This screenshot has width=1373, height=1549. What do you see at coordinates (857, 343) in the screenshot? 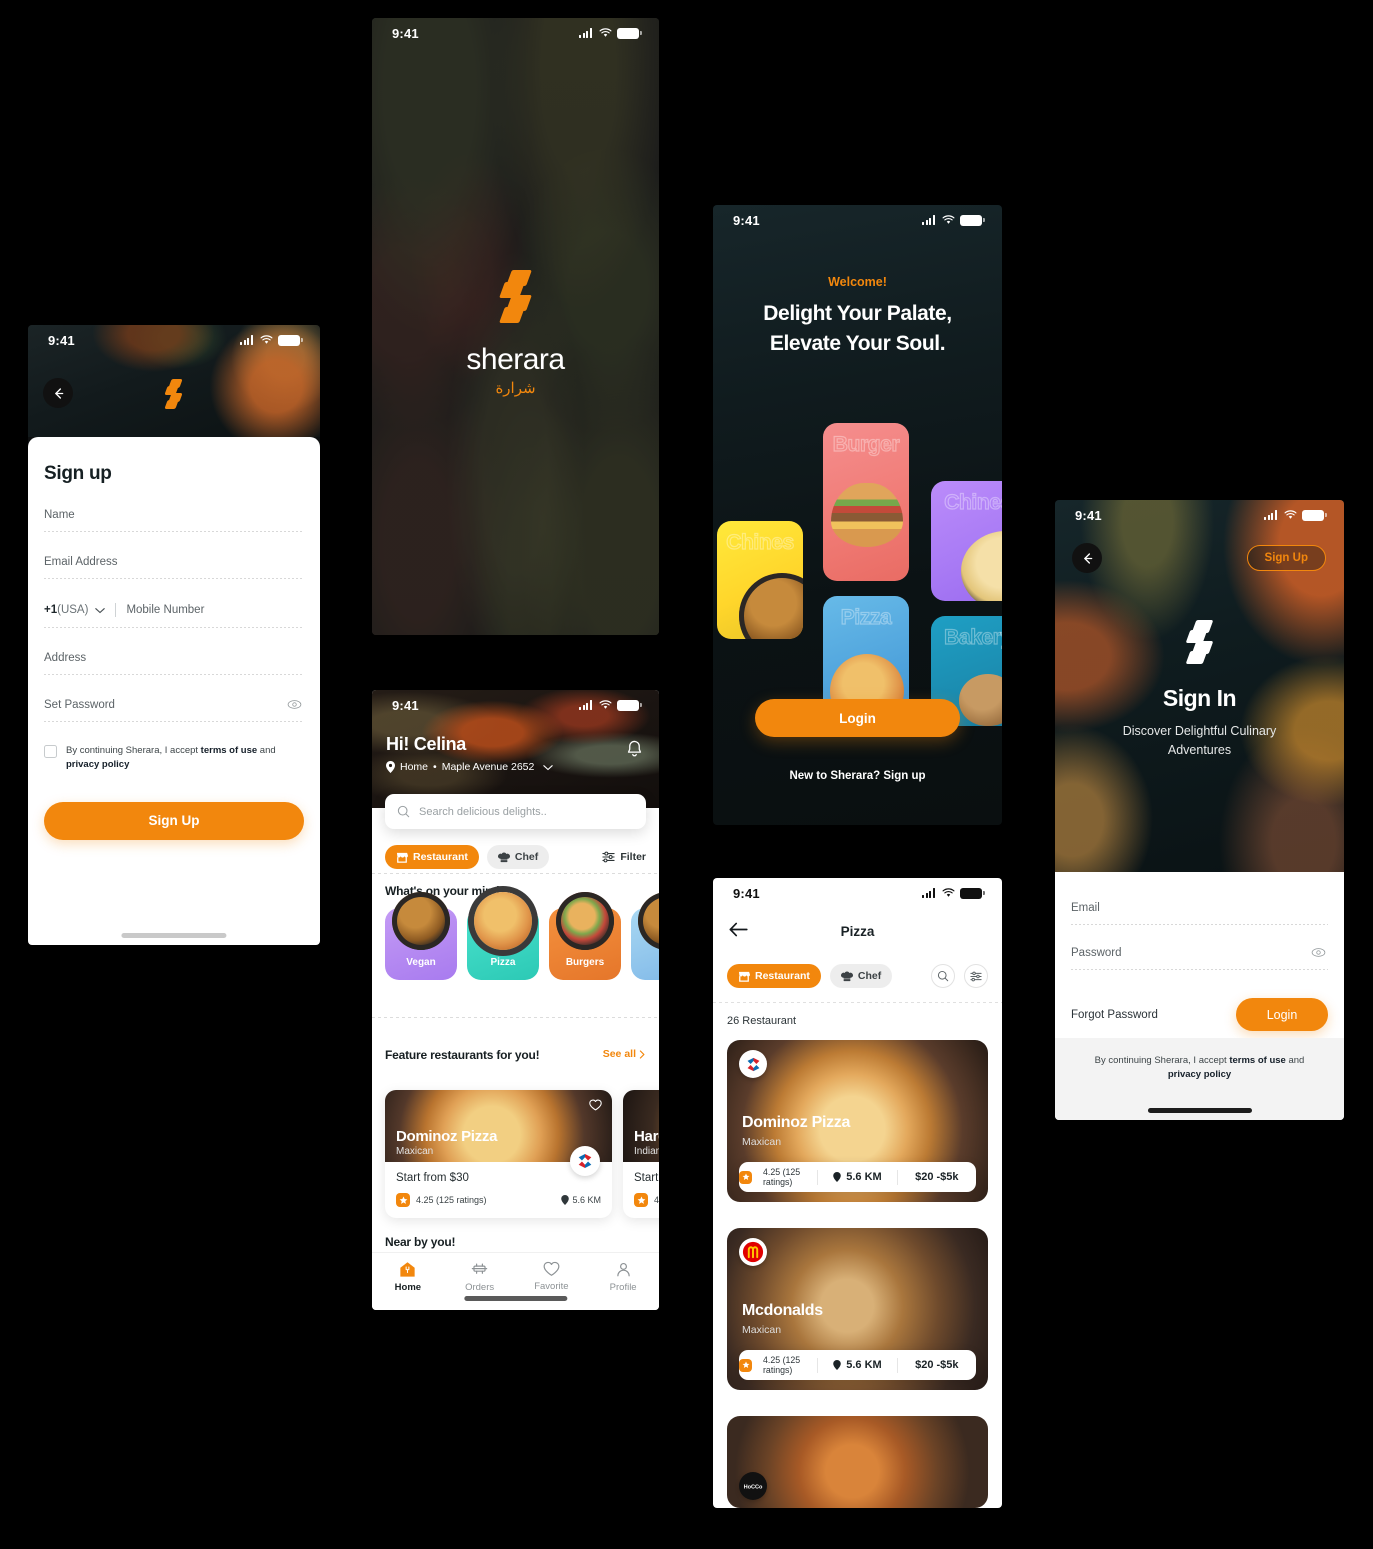
I see `headline-line-2: Elevate Your Soul.` at bounding box center [857, 343].